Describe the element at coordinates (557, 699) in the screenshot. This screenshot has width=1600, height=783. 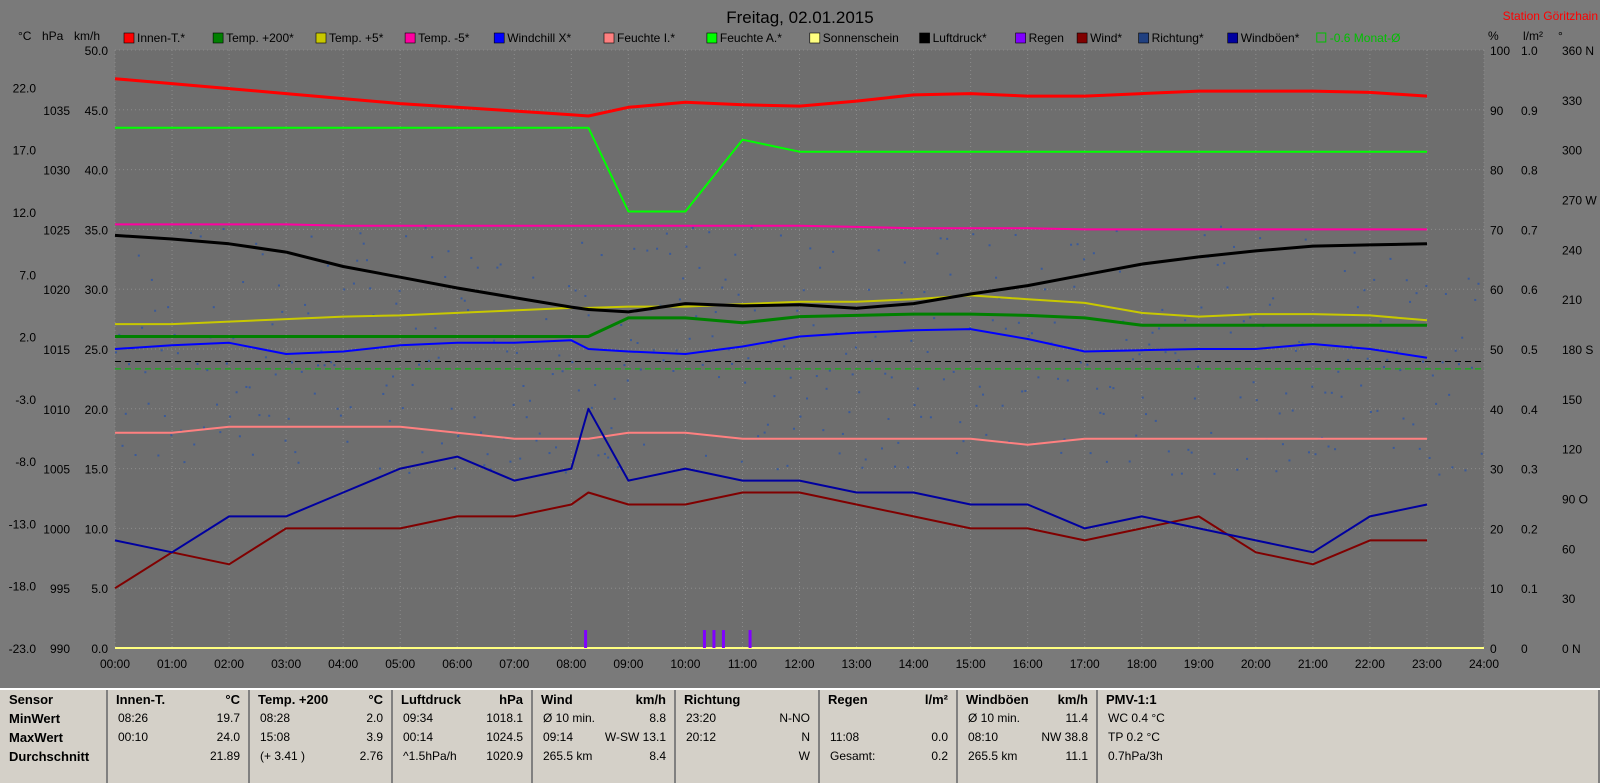
I see `stat-column-title: Wind` at that location.